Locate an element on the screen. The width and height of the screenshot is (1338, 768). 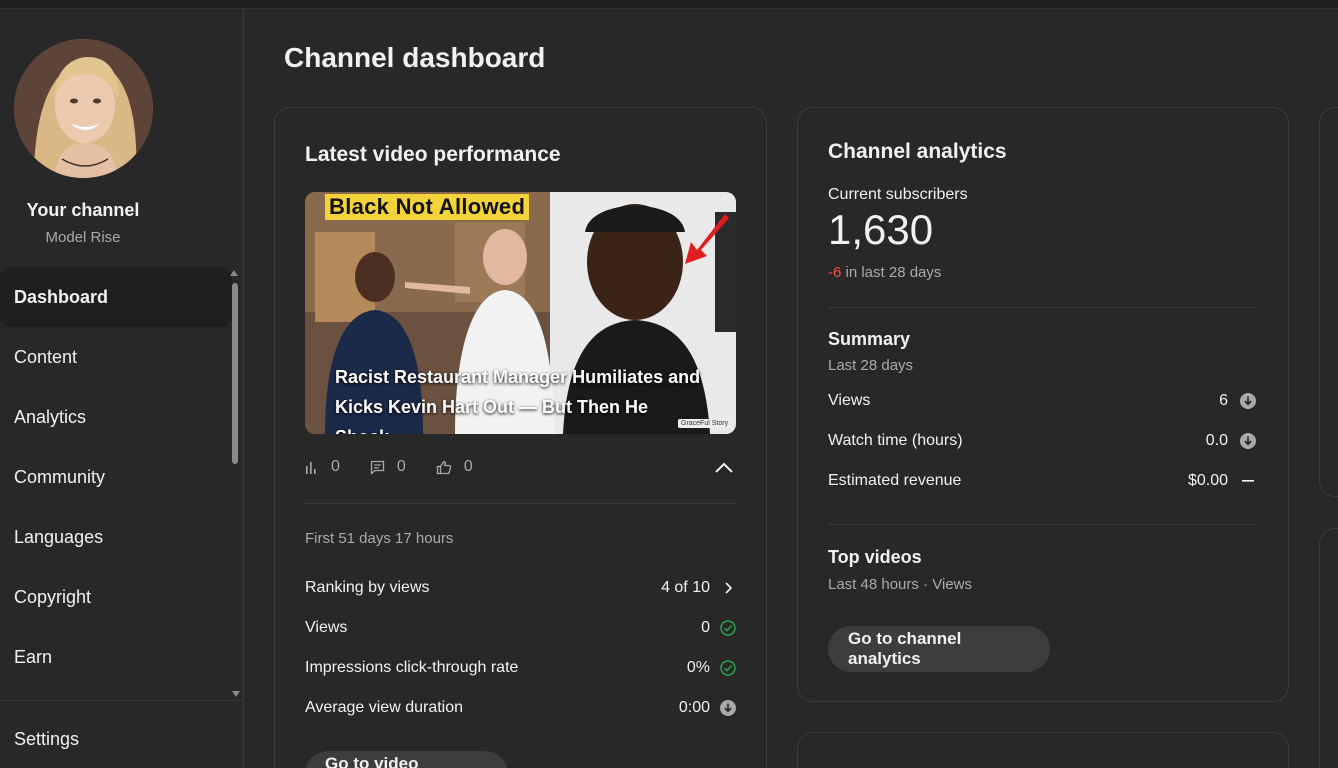
metric-ctr-row: Impressions click-through rate 0% is located at coordinates (520, 668).